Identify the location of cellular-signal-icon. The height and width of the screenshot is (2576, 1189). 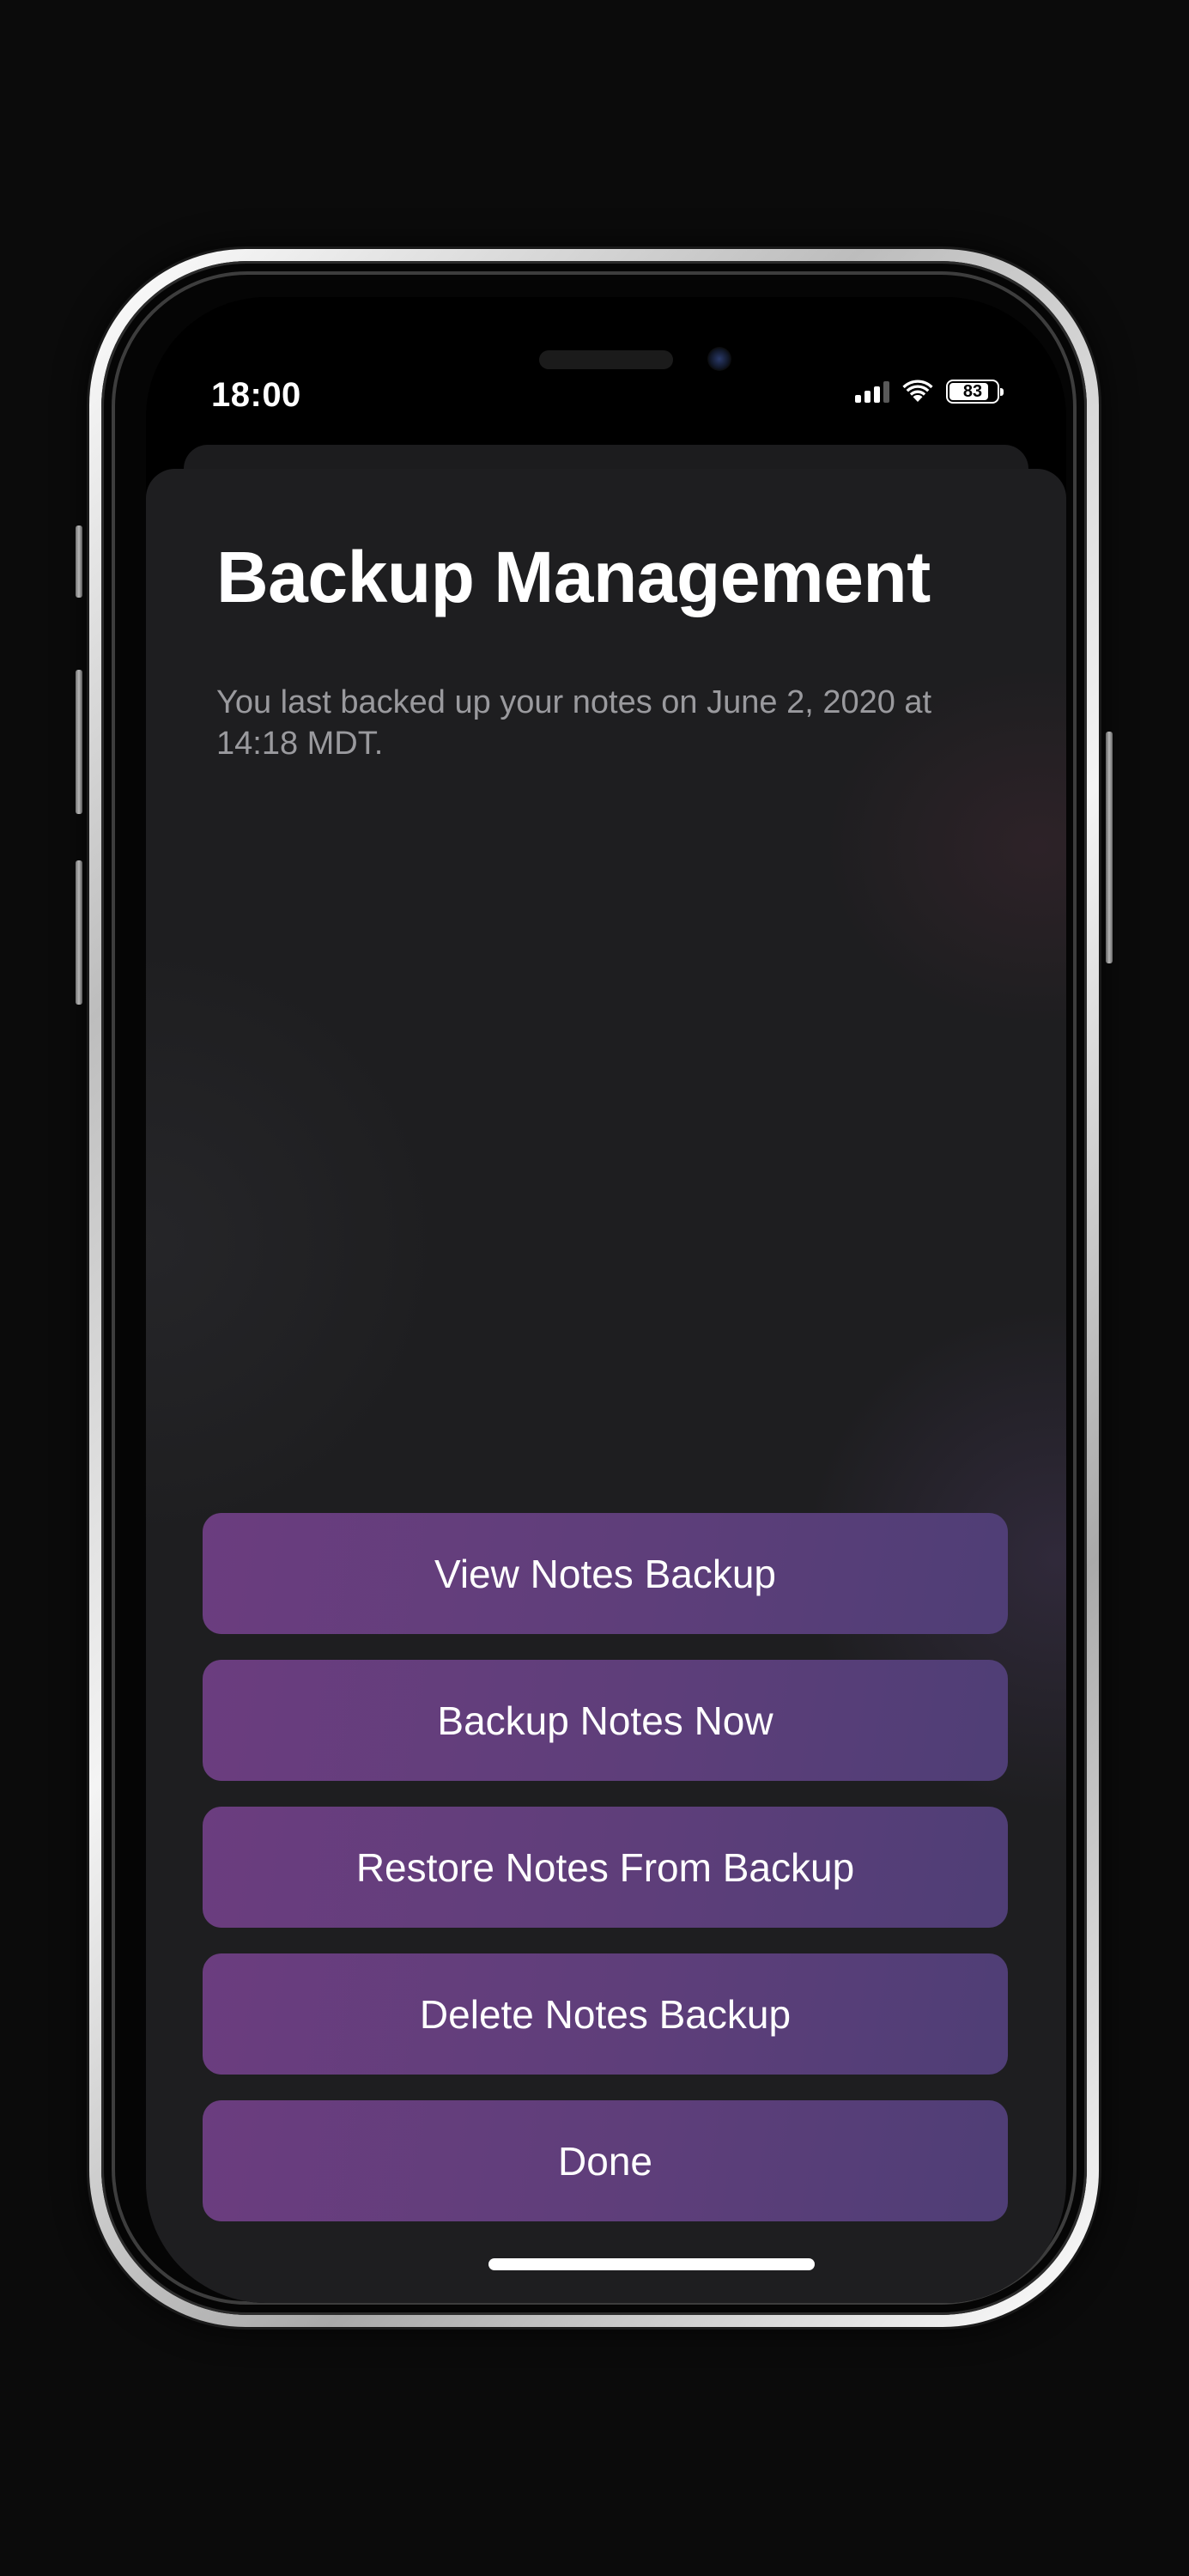
(872, 391).